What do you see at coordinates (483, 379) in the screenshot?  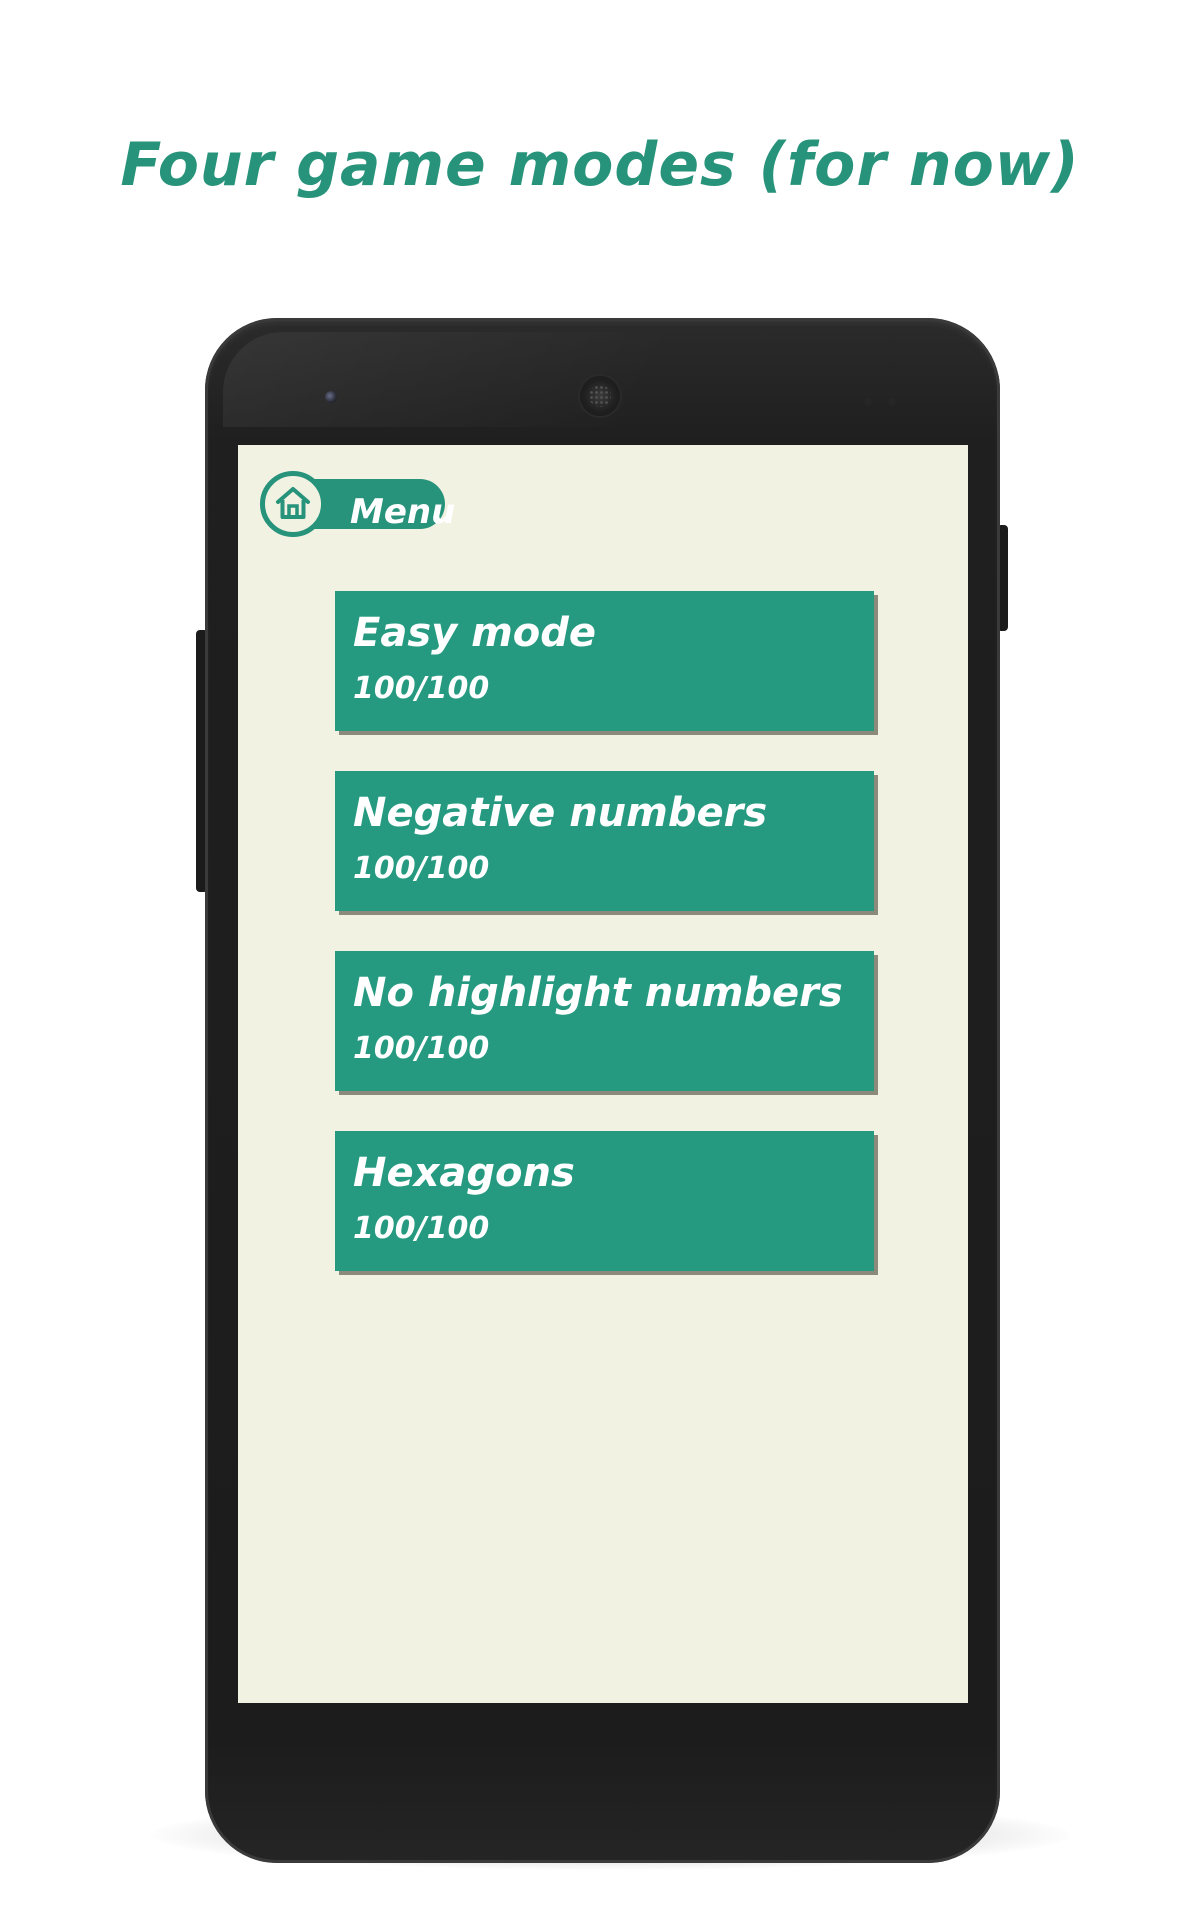 I see `phone-sheen` at bounding box center [483, 379].